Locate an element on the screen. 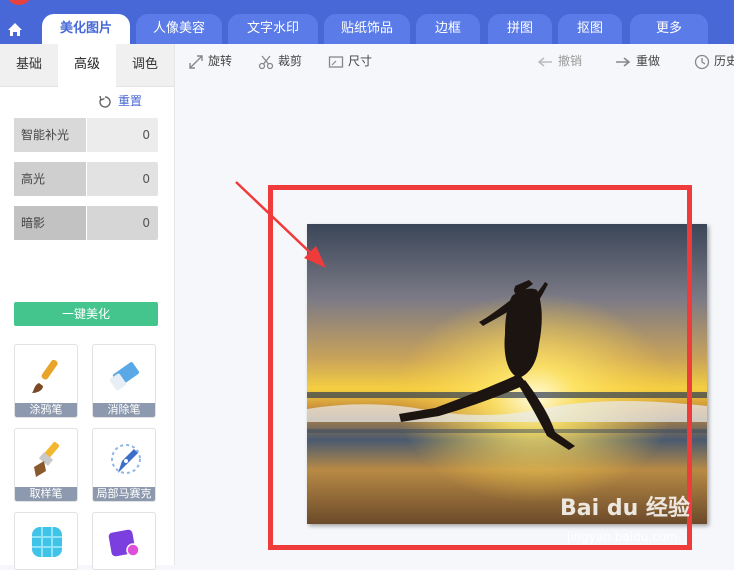  top-nav-bar: 美化图片 人像美容 文字水印 贴纸饰品 边框 拼图 抠图 更多 is located at coordinates (367, 22).